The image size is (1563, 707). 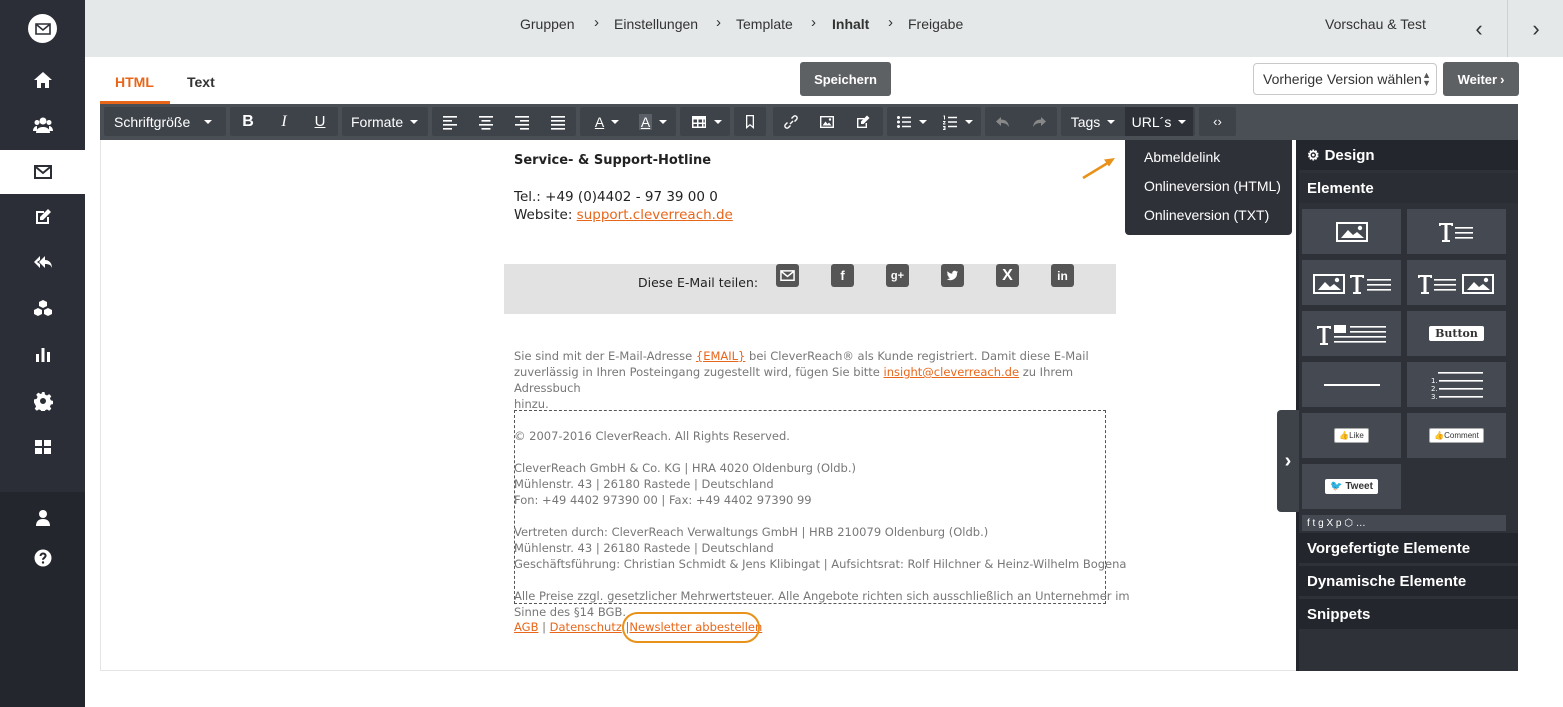 I want to click on edit-source-icon, so click(x=863, y=121).